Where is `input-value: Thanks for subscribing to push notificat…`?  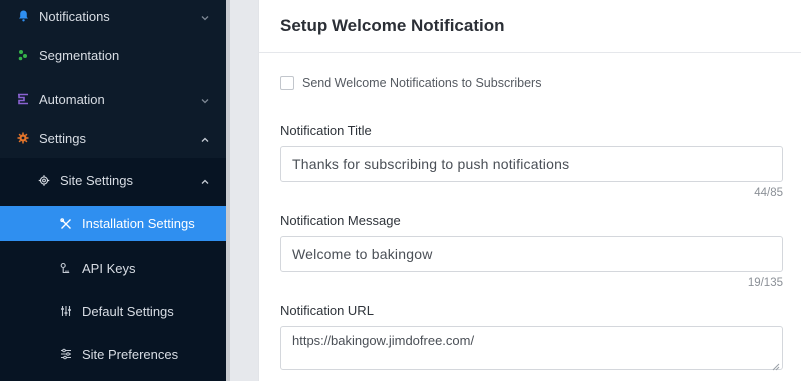 input-value: Thanks for subscribing to push notificat… is located at coordinates (431, 164).